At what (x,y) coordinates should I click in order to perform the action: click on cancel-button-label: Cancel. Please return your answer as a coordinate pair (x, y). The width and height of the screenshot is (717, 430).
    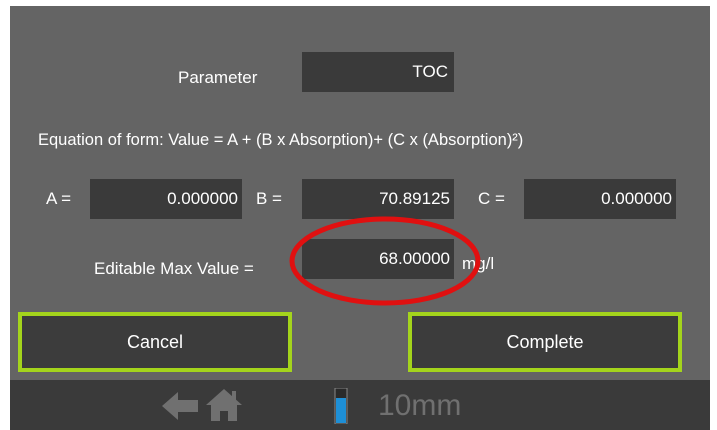
    Looking at the image, I should click on (155, 342).